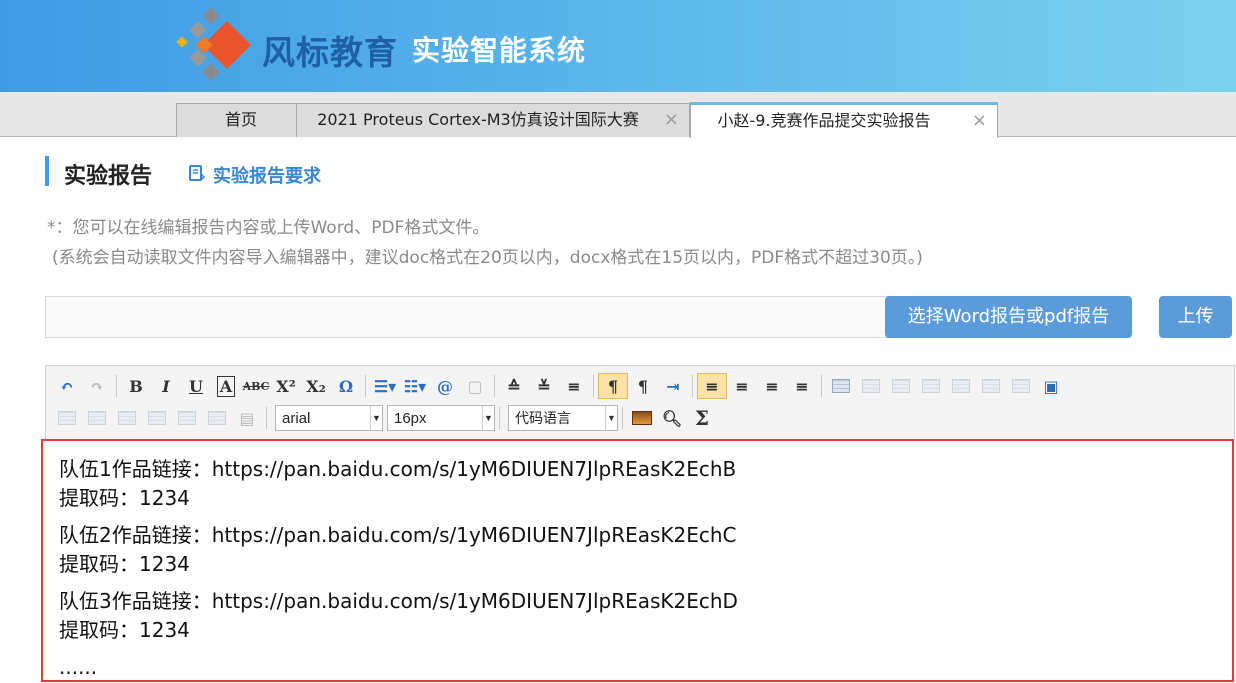  I want to click on image-icon, so click(642, 418).